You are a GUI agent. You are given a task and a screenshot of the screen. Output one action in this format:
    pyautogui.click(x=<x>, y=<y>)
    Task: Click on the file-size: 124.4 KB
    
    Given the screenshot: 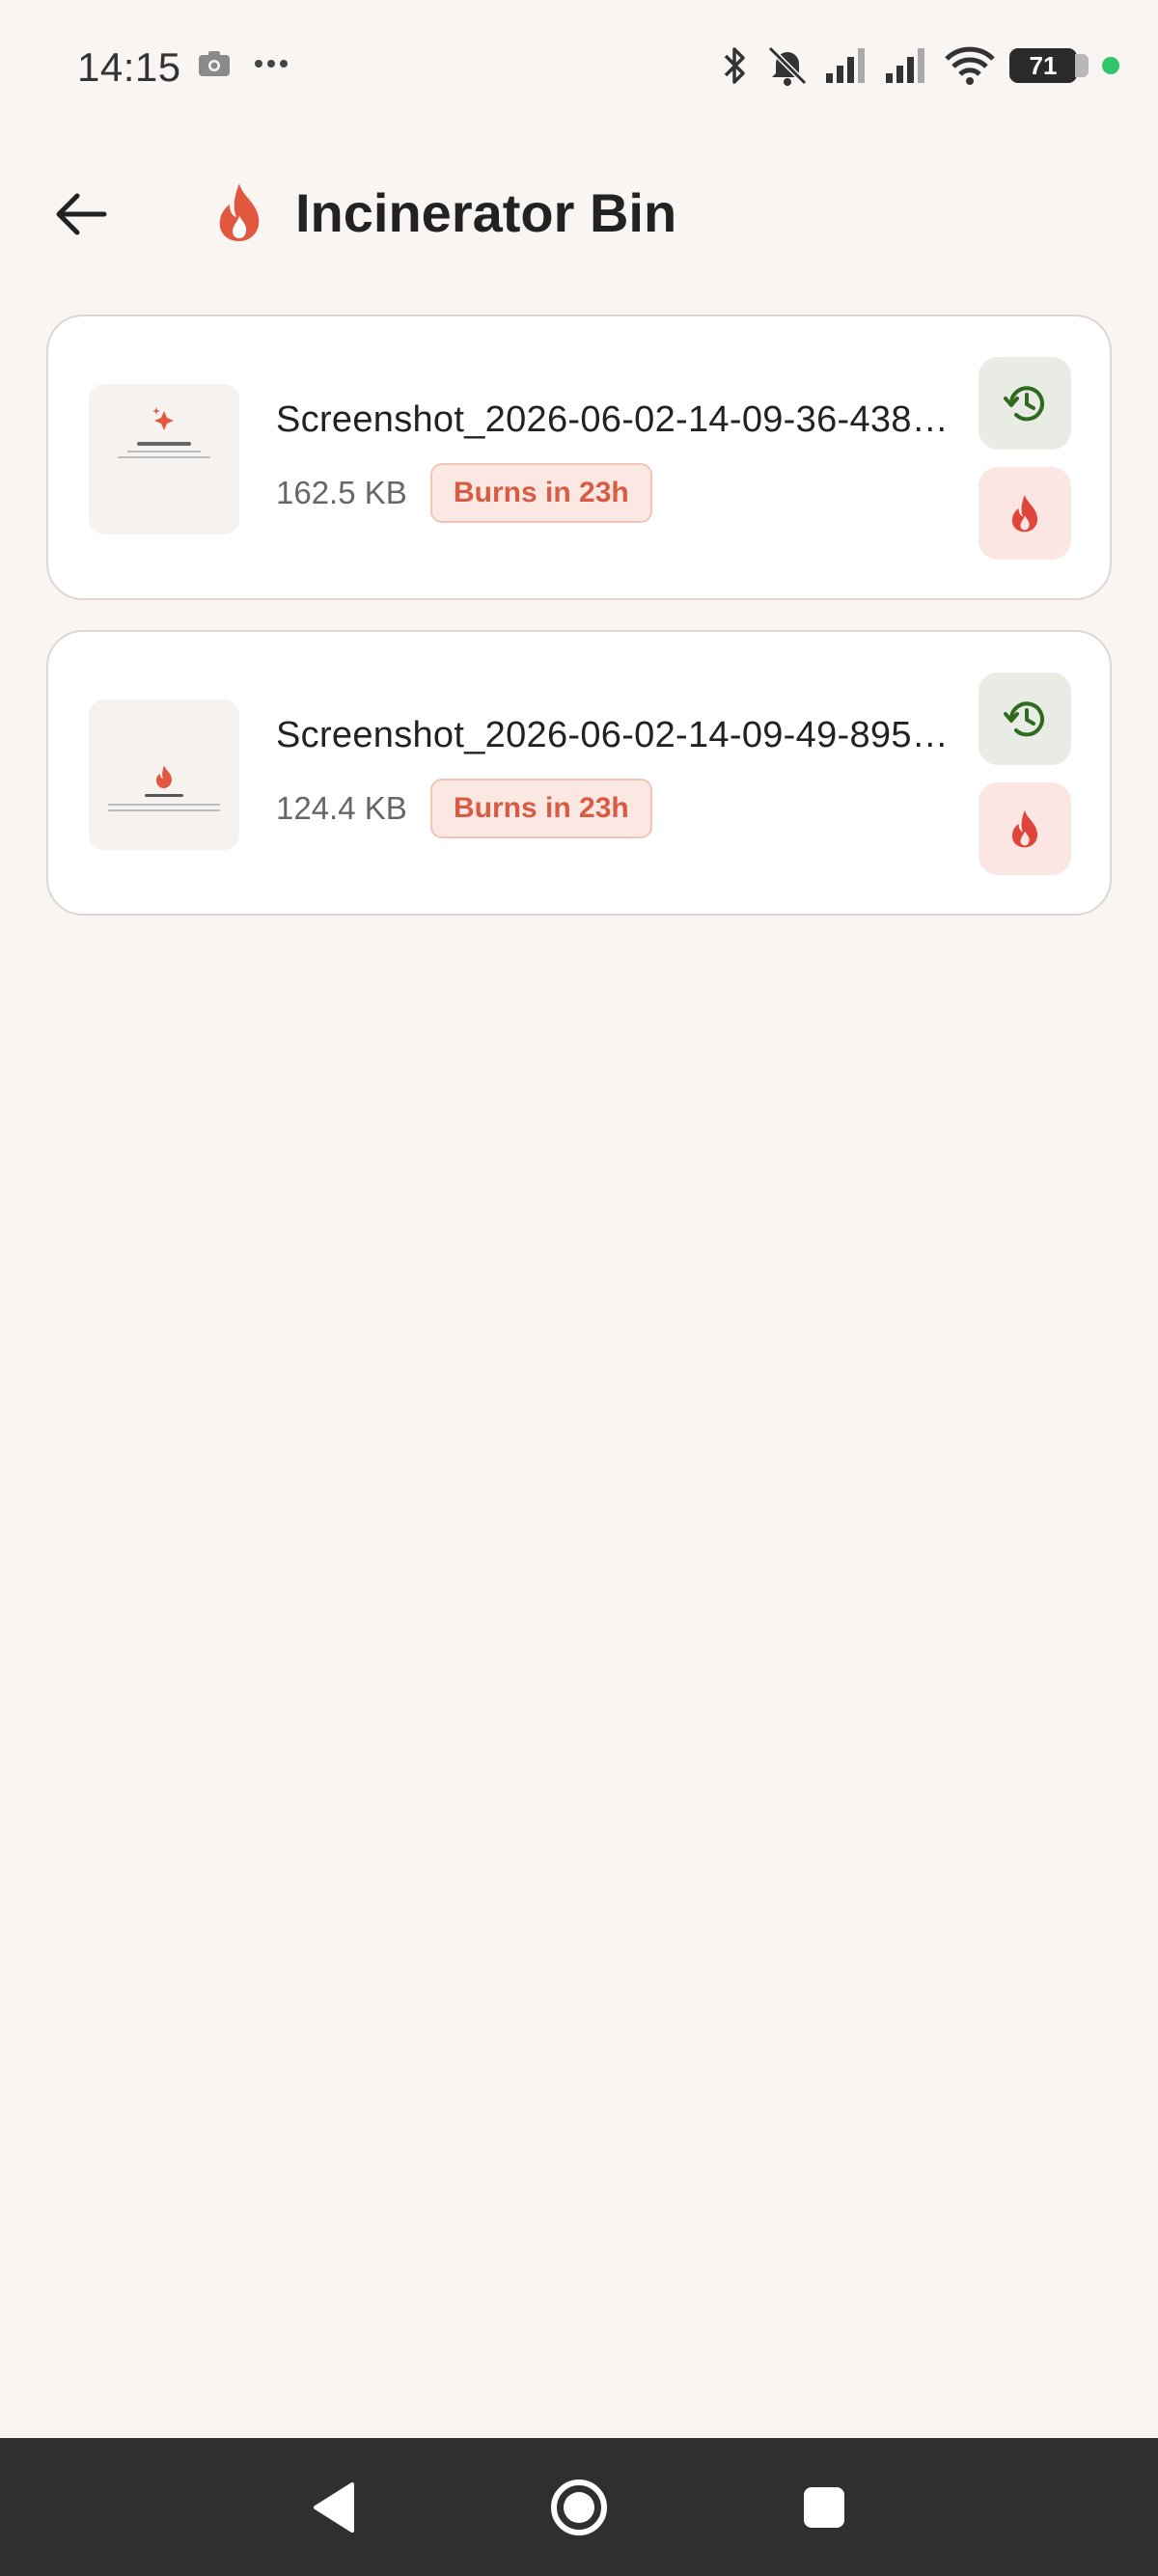 What is the action you would take?
    pyautogui.click(x=341, y=808)
    